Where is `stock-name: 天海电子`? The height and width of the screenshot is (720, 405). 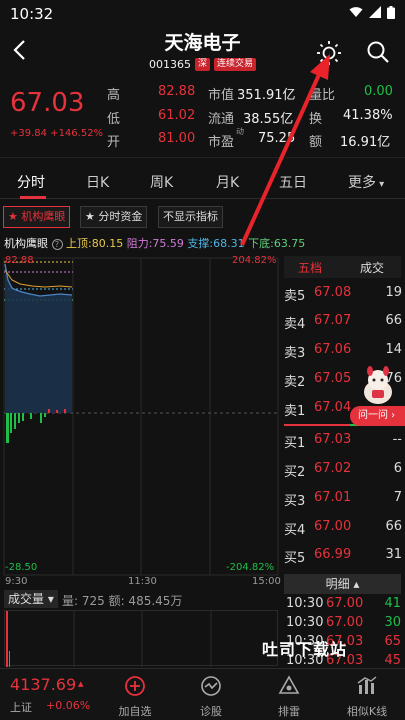 stock-name: 天海电子 is located at coordinates (202, 43).